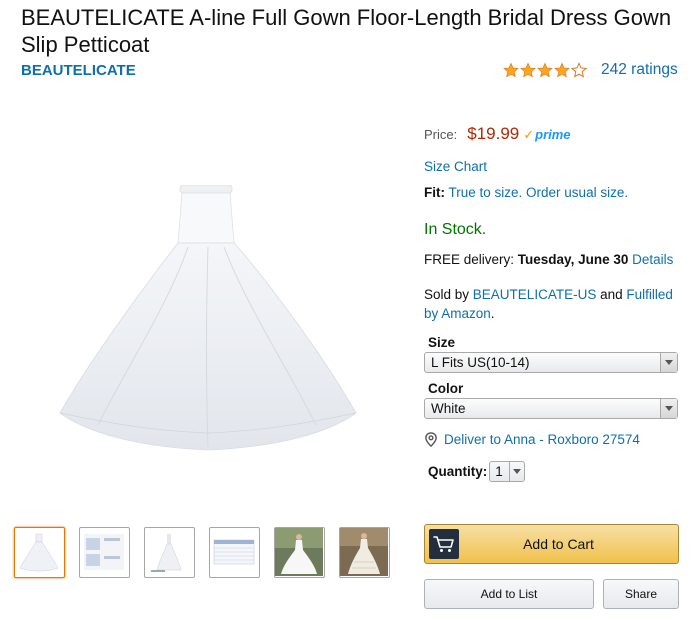  I want to click on fit-label: Fit:, so click(434, 192).